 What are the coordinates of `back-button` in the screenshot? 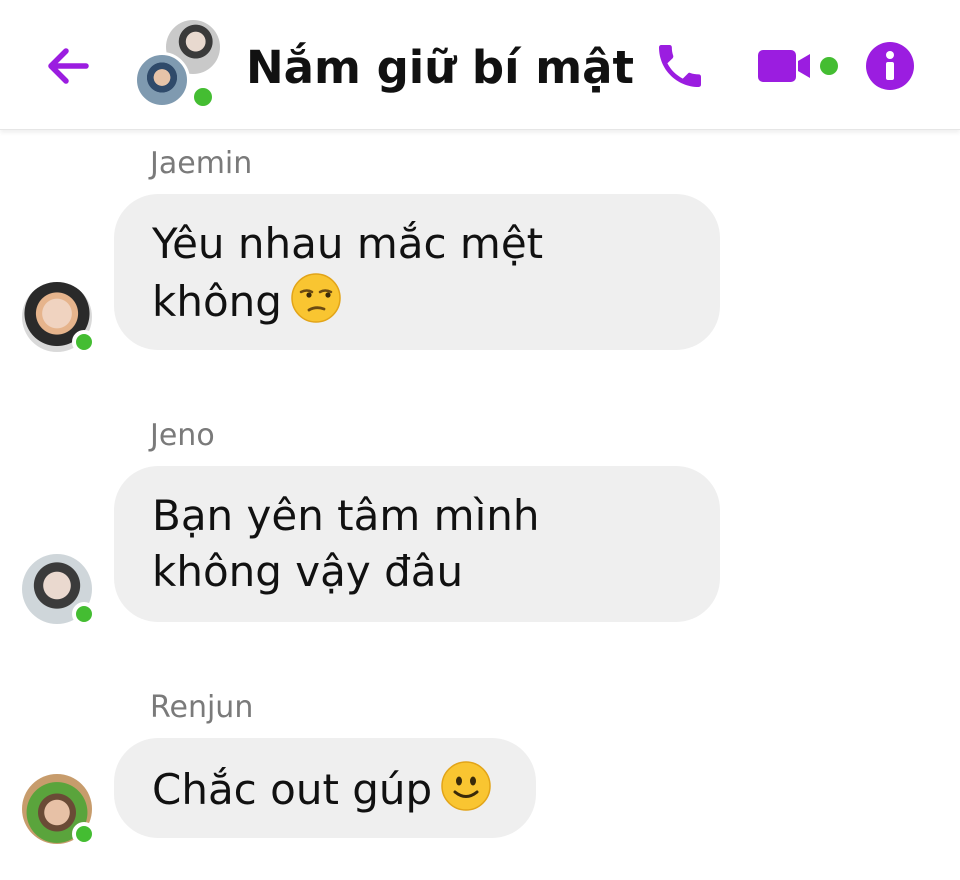 It's located at (68, 66).